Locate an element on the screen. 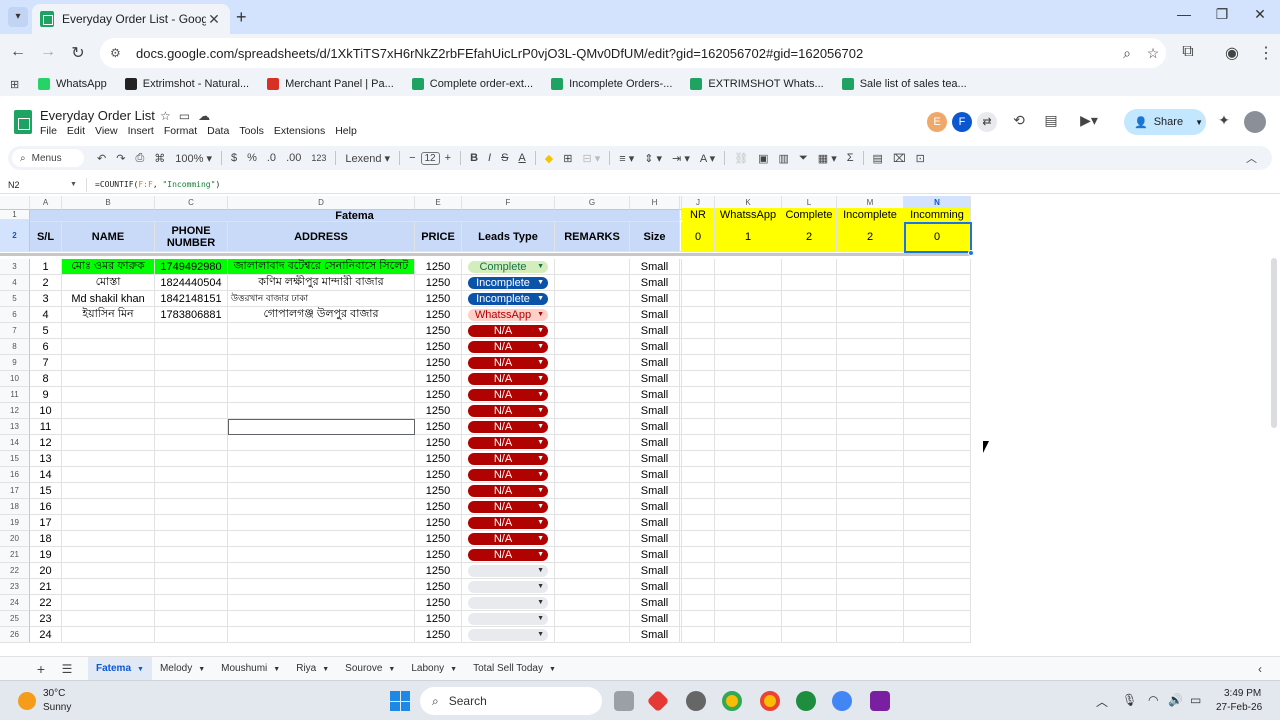 The height and width of the screenshot is (720, 1280). tray-overflow-icon: ︿ is located at coordinates (1102, 701).